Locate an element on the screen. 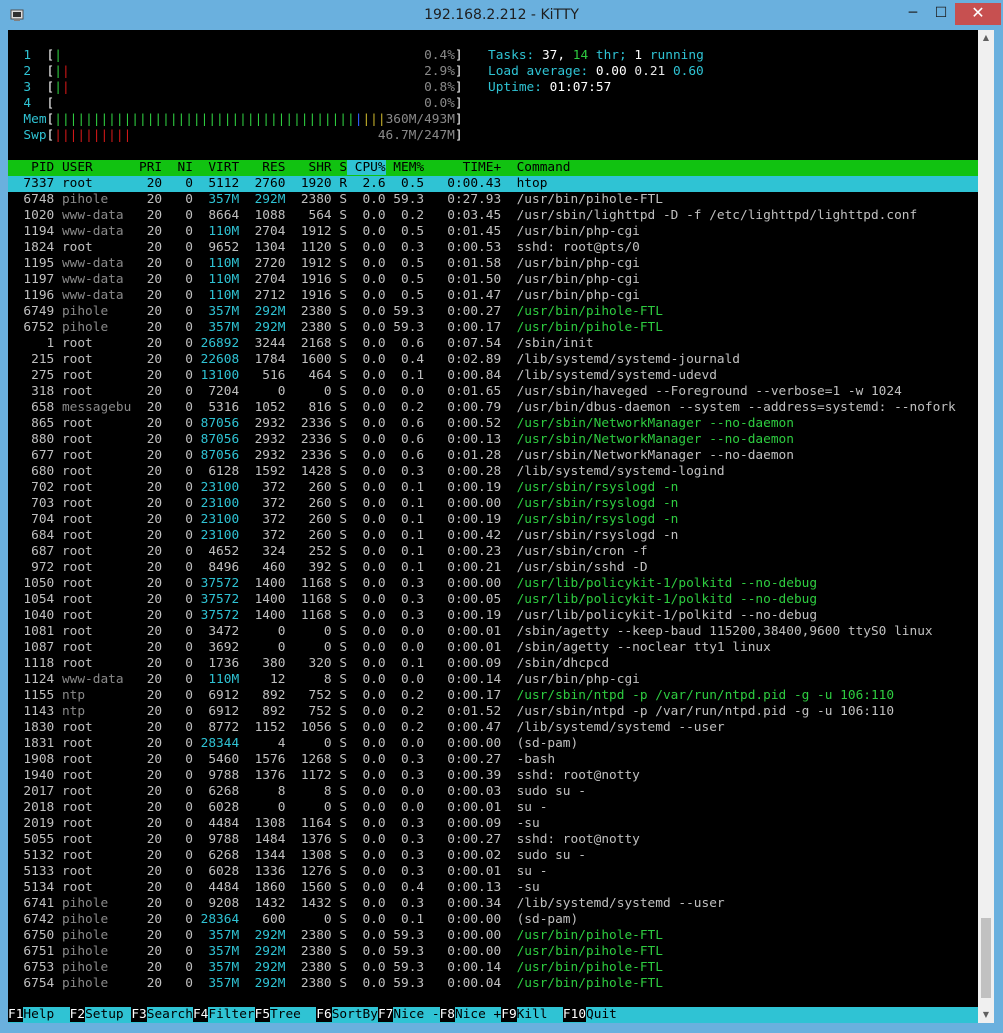  column-header-pid: PID is located at coordinates (31, 167).